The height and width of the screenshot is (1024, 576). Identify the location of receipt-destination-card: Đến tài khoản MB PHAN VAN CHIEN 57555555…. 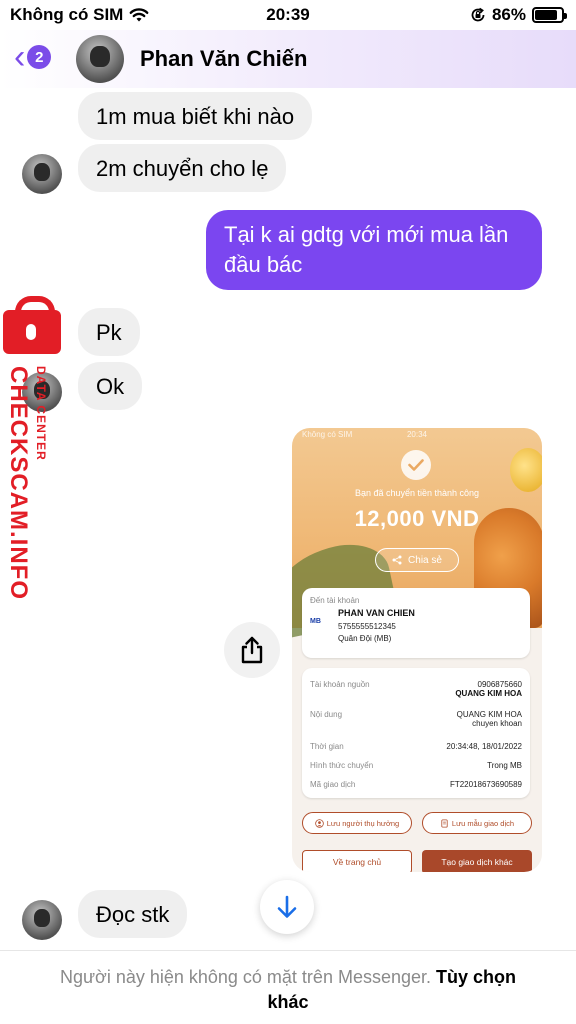
(416, 623).